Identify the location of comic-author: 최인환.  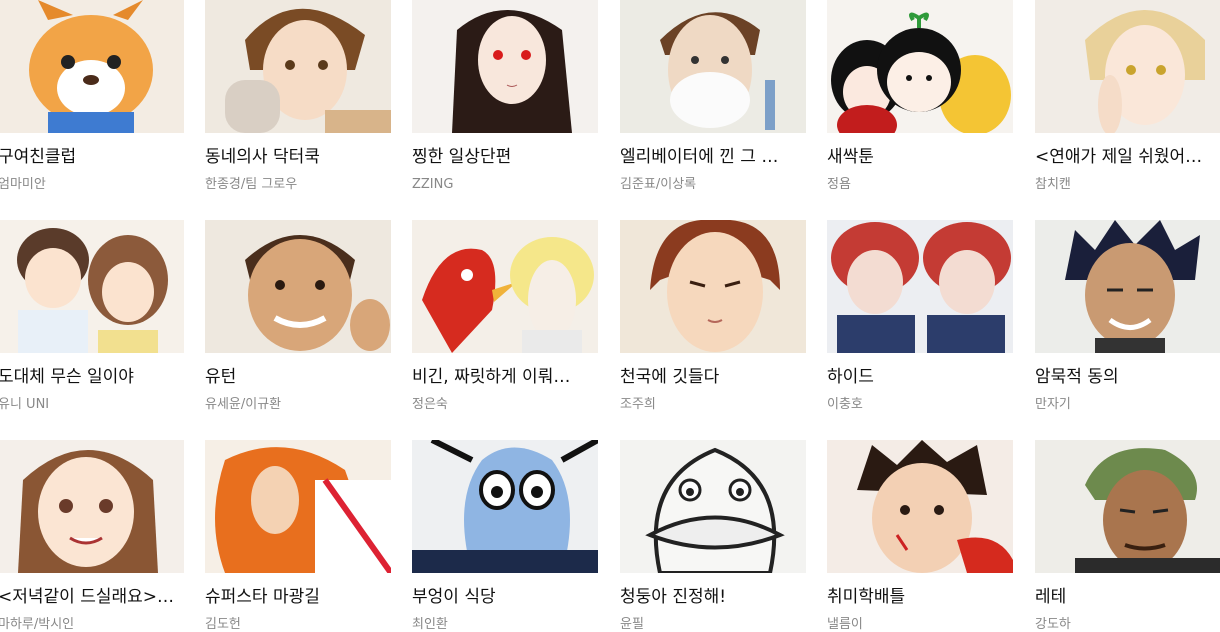
(430, 624).